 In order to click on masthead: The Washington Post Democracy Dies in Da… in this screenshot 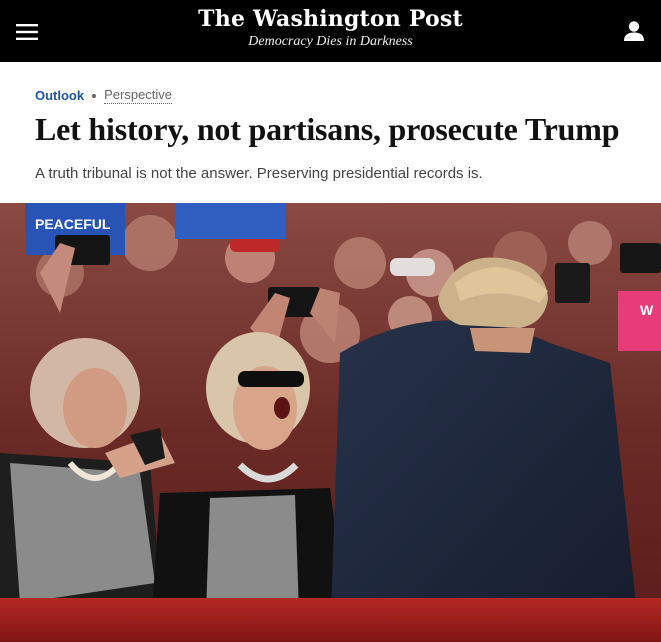, I will do `click(330, 28)`.